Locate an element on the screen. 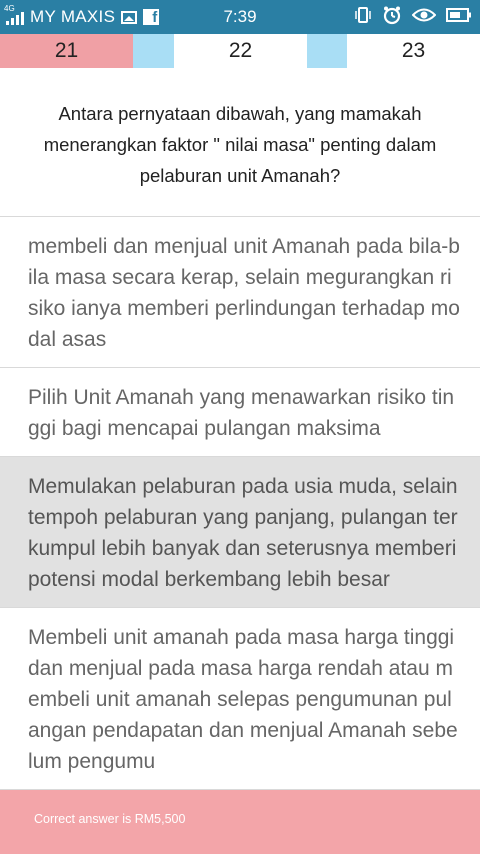  status-bar: 4G MY MAXIS f 7:39 is located at coordinates (240, 17).